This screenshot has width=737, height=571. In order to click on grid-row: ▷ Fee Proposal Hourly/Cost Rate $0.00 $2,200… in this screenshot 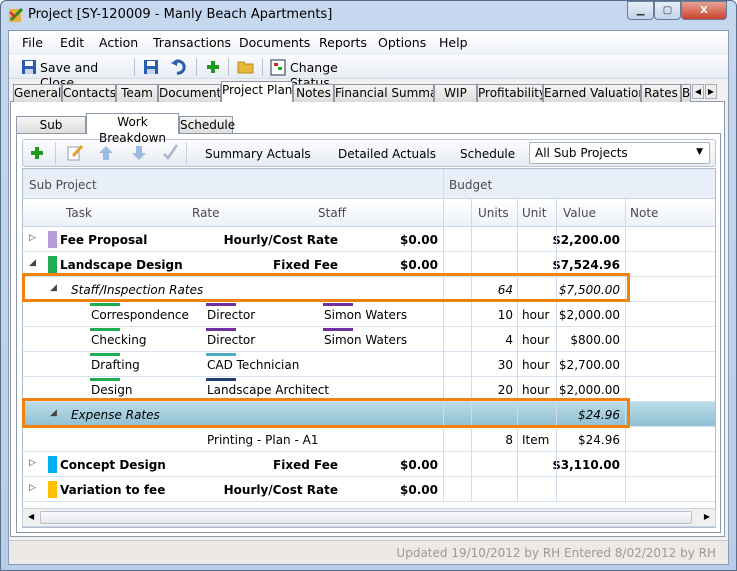, I will do `click(369, 239)`.